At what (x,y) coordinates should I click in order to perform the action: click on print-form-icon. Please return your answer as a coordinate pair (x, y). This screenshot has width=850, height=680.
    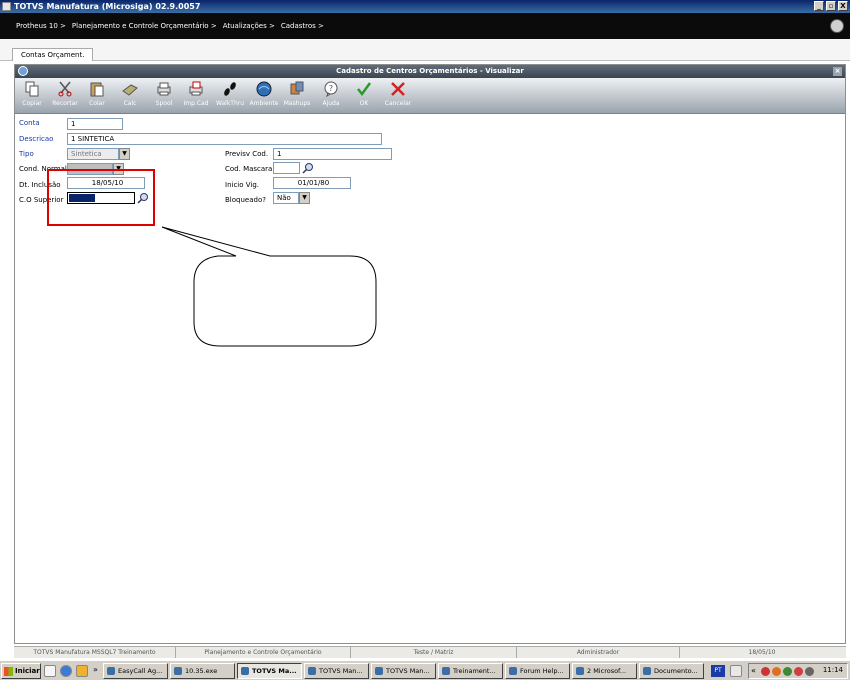
    Looking at the image, I should click on (196, 89).